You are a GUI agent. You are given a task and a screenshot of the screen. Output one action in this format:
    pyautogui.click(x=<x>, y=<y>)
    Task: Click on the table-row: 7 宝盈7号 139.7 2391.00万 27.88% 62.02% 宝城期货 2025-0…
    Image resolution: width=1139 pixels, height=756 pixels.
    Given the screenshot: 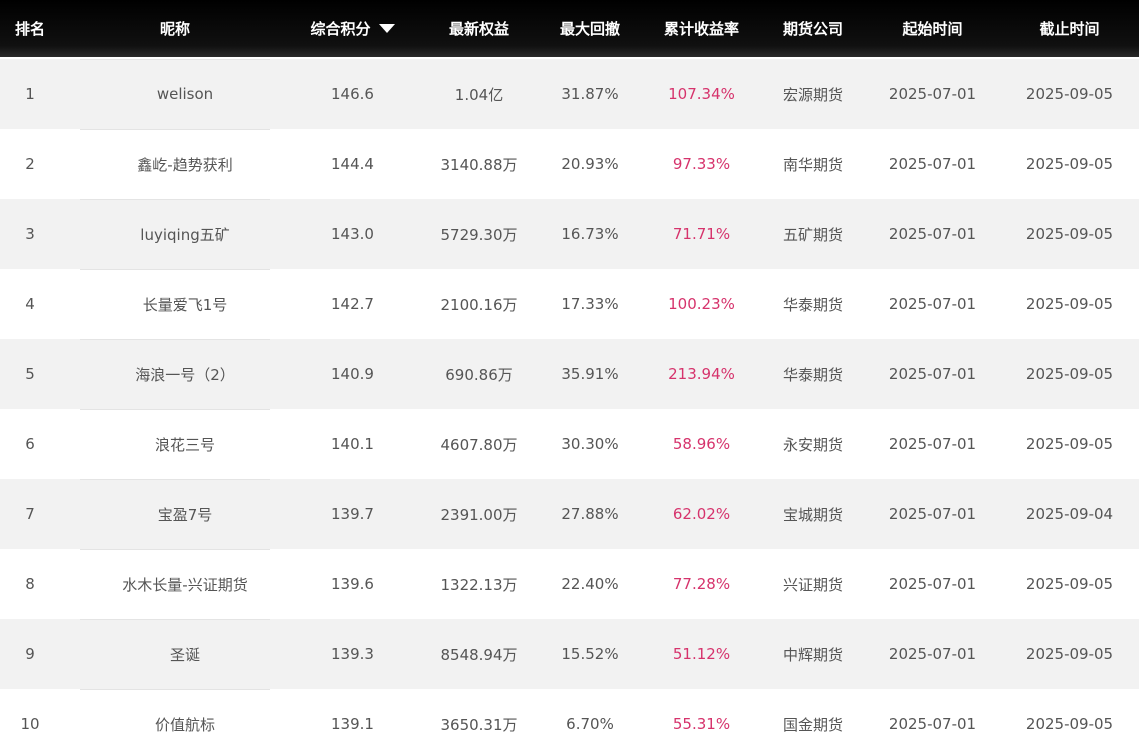 What is the action you would take?
    pyautogui.click(x=569, y=514)
    